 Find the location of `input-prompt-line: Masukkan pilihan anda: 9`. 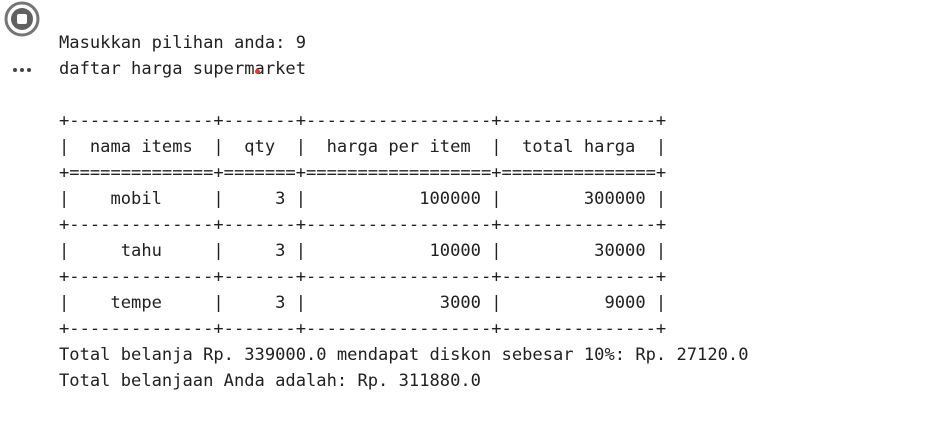

input-prompt-line: Masukkan pilihan anda: 9 is located at coordinates (182, 43).